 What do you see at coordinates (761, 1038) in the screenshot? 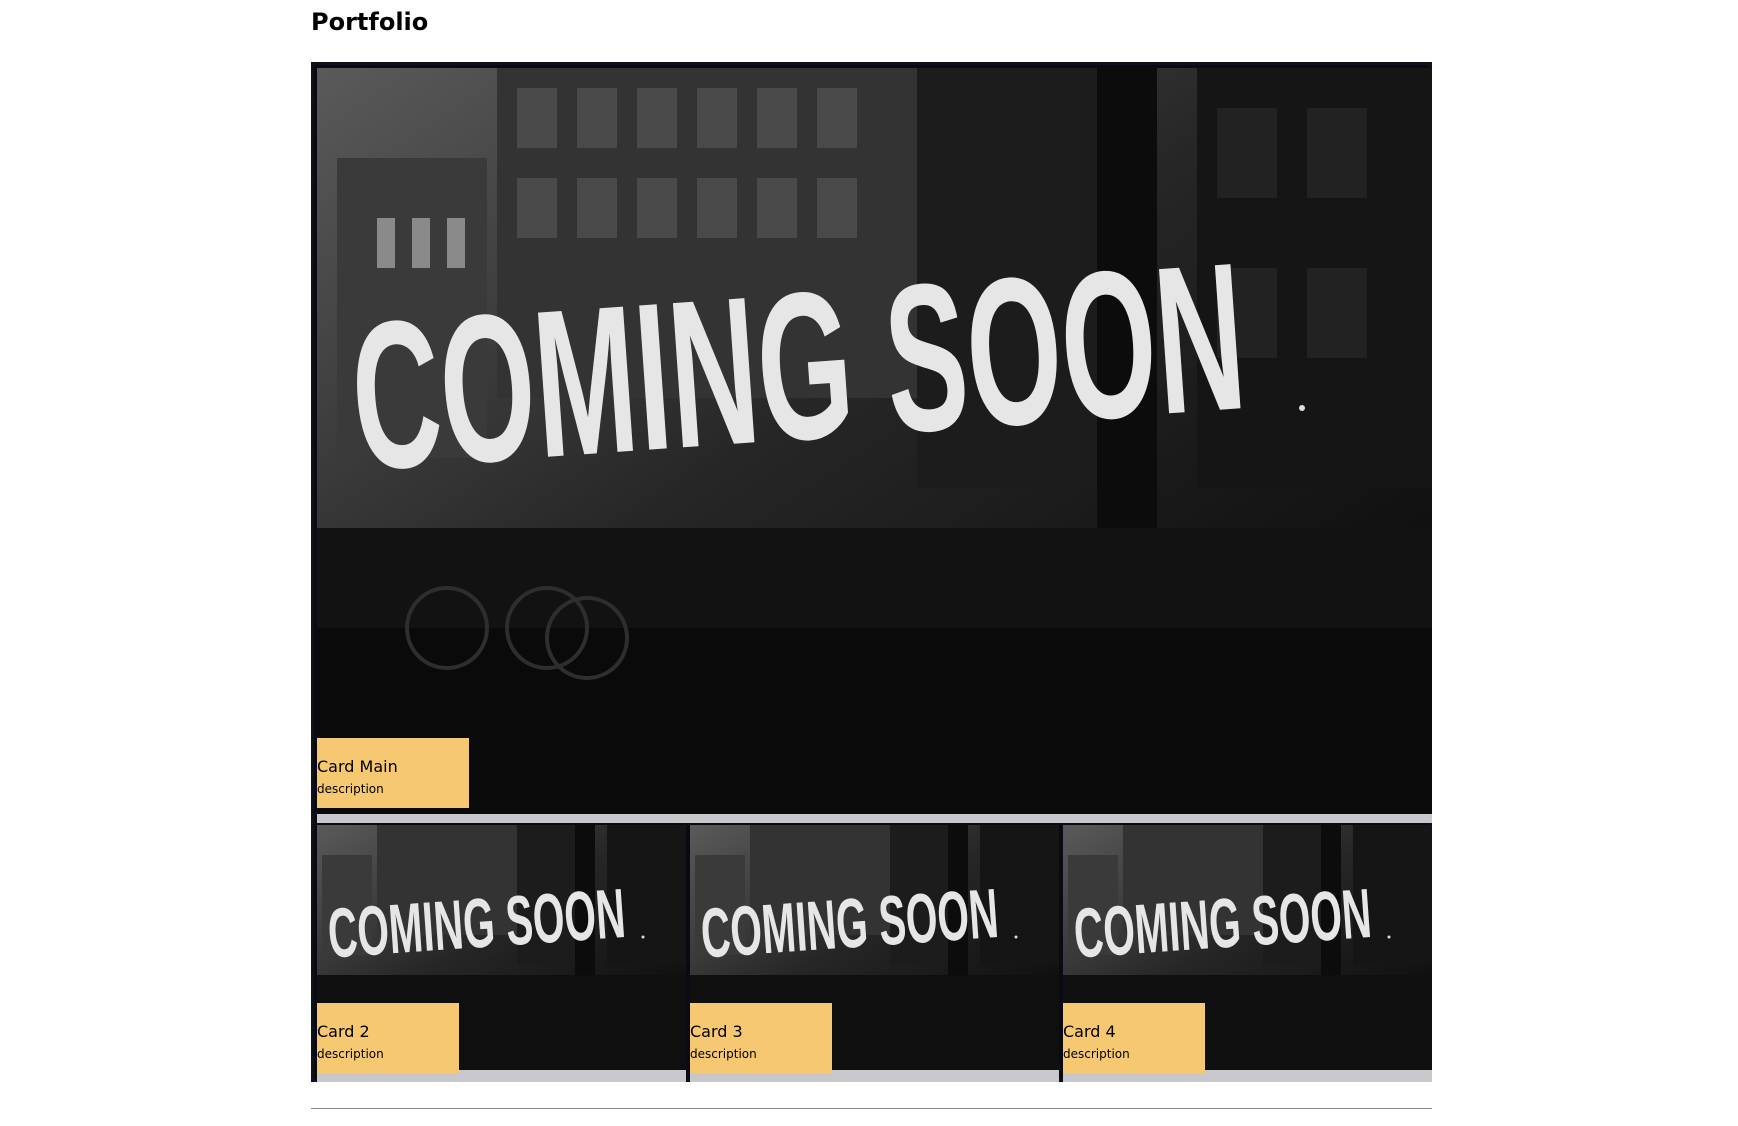
I see `card-label: Card 3 description` at bounding box center [761, 1038].